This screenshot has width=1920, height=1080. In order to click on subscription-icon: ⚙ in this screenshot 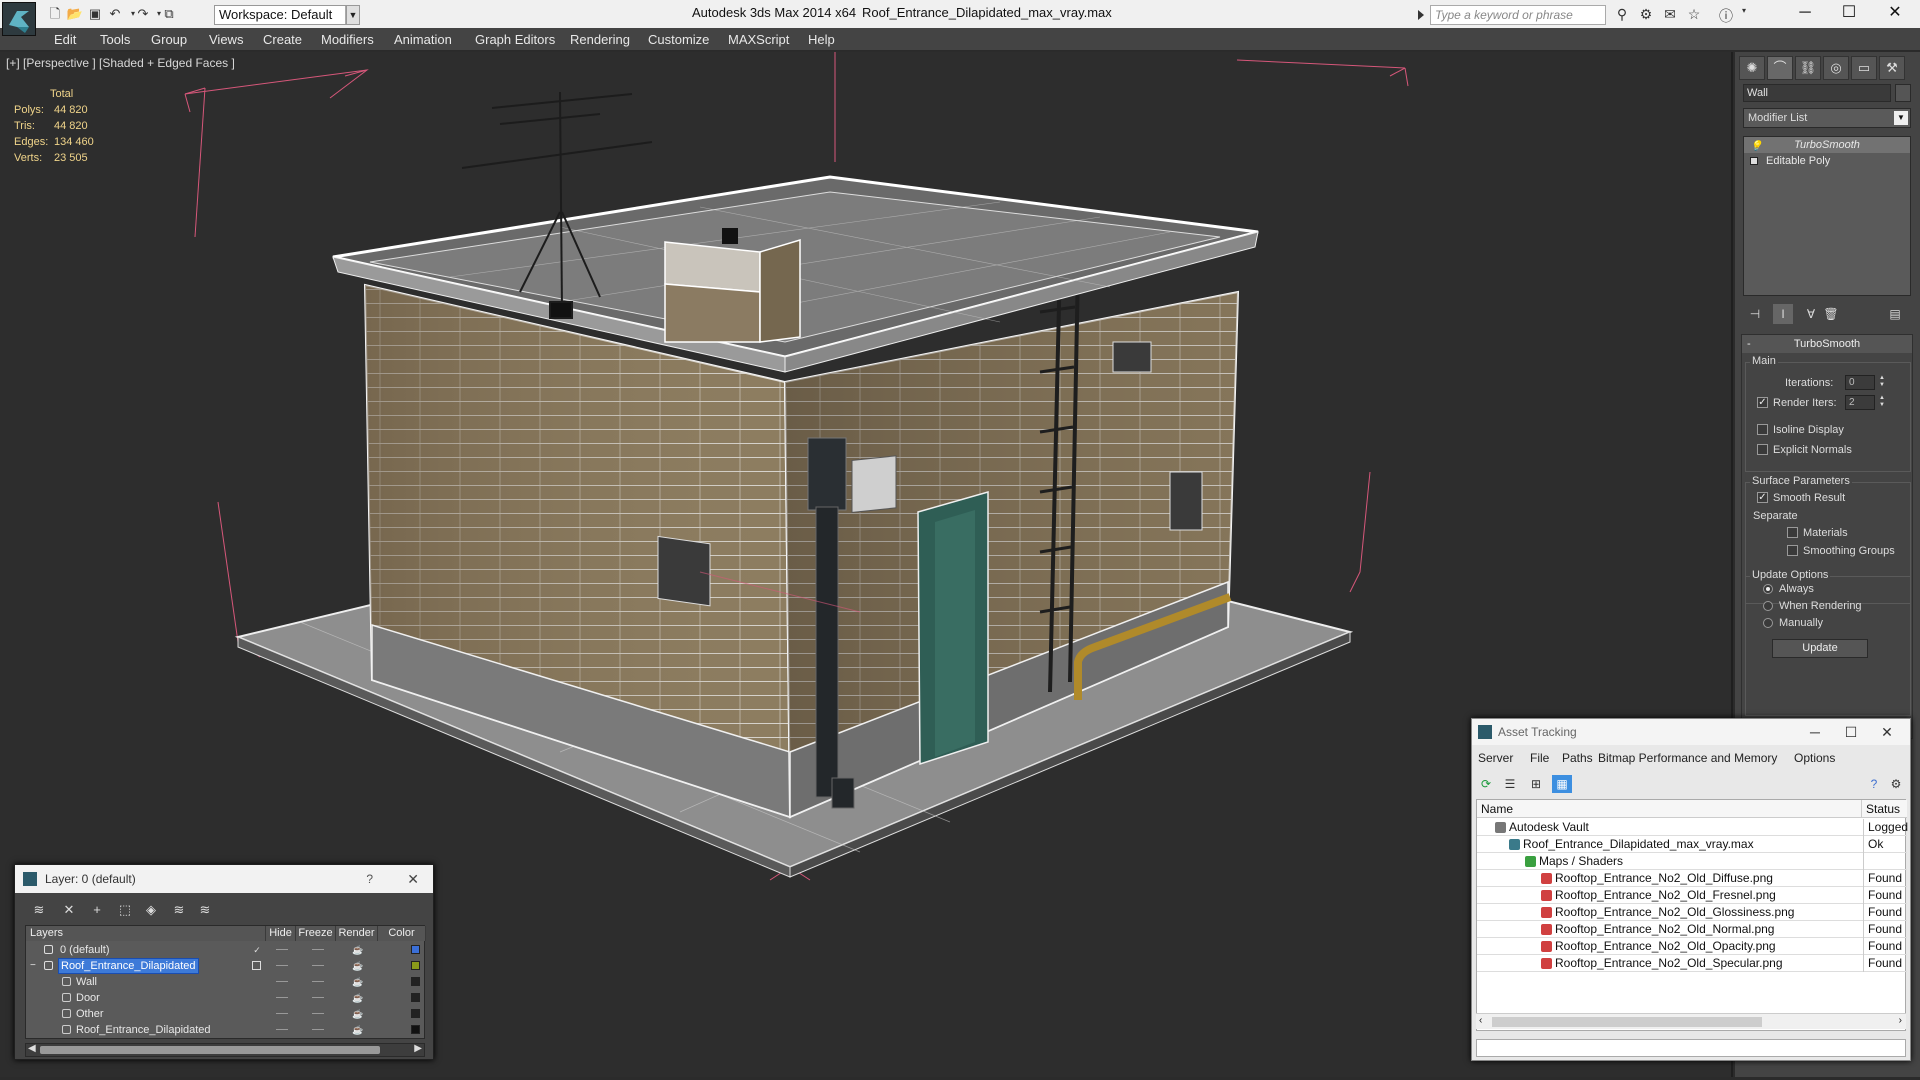, I will do `click(1646, 15)`.